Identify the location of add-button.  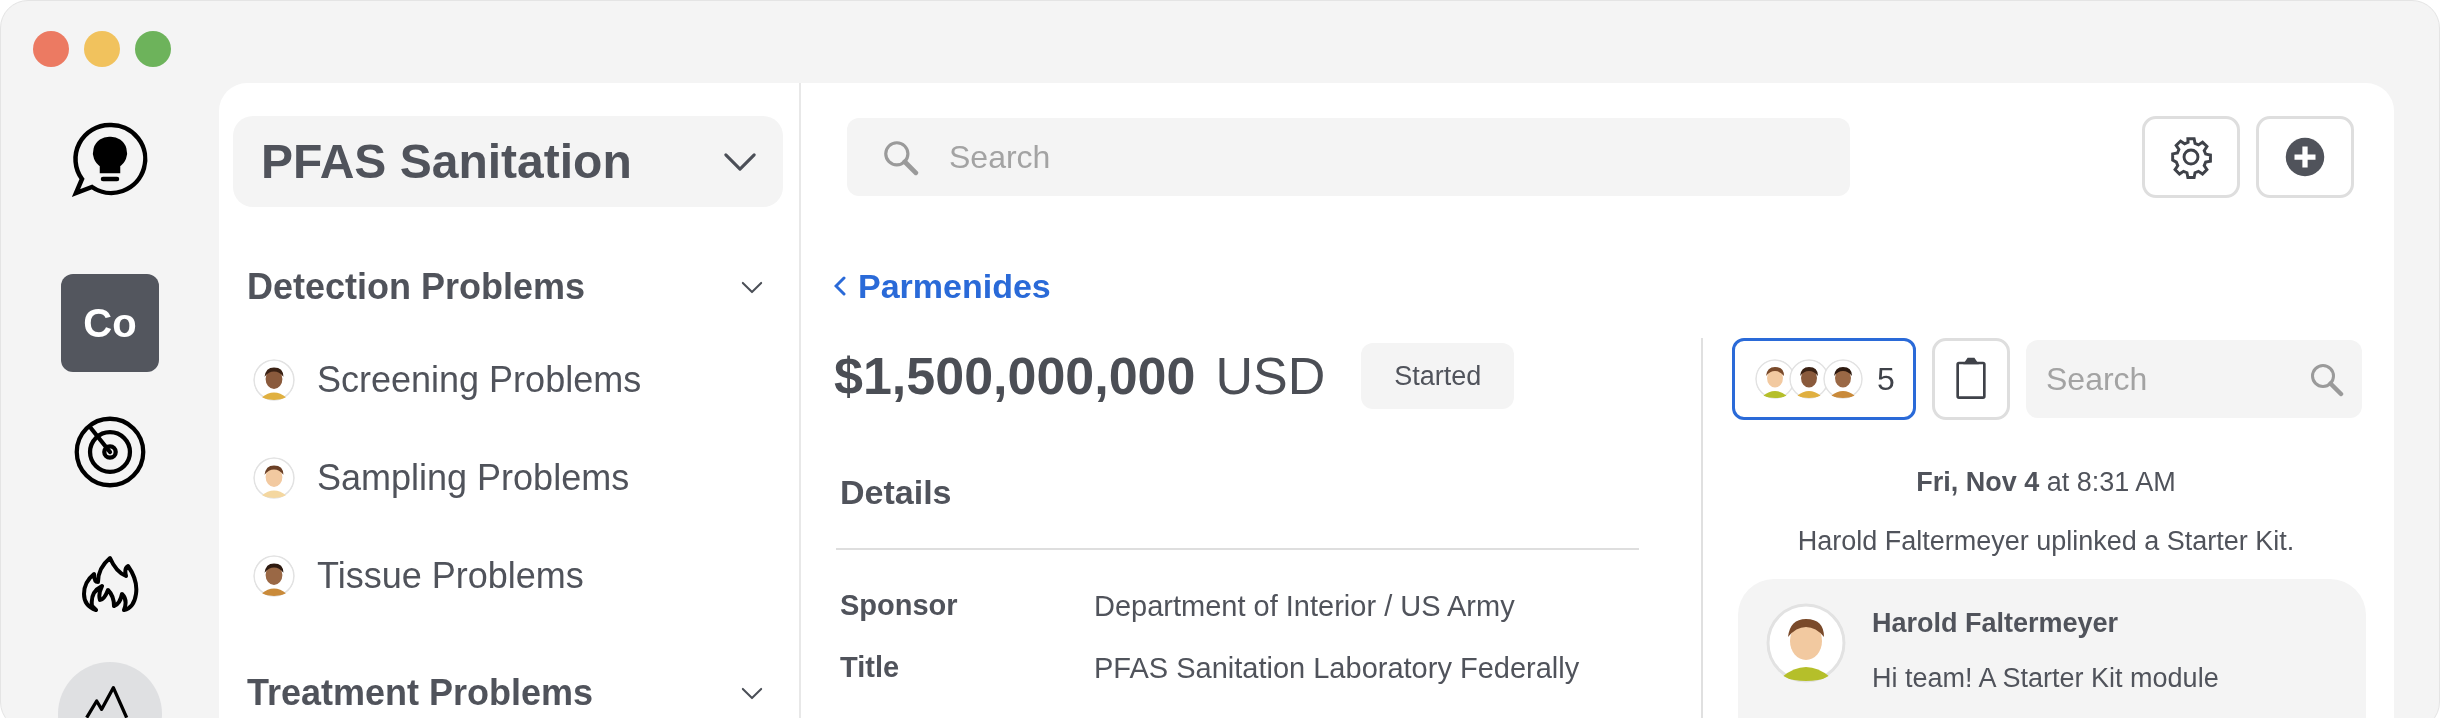
(2305, 157).